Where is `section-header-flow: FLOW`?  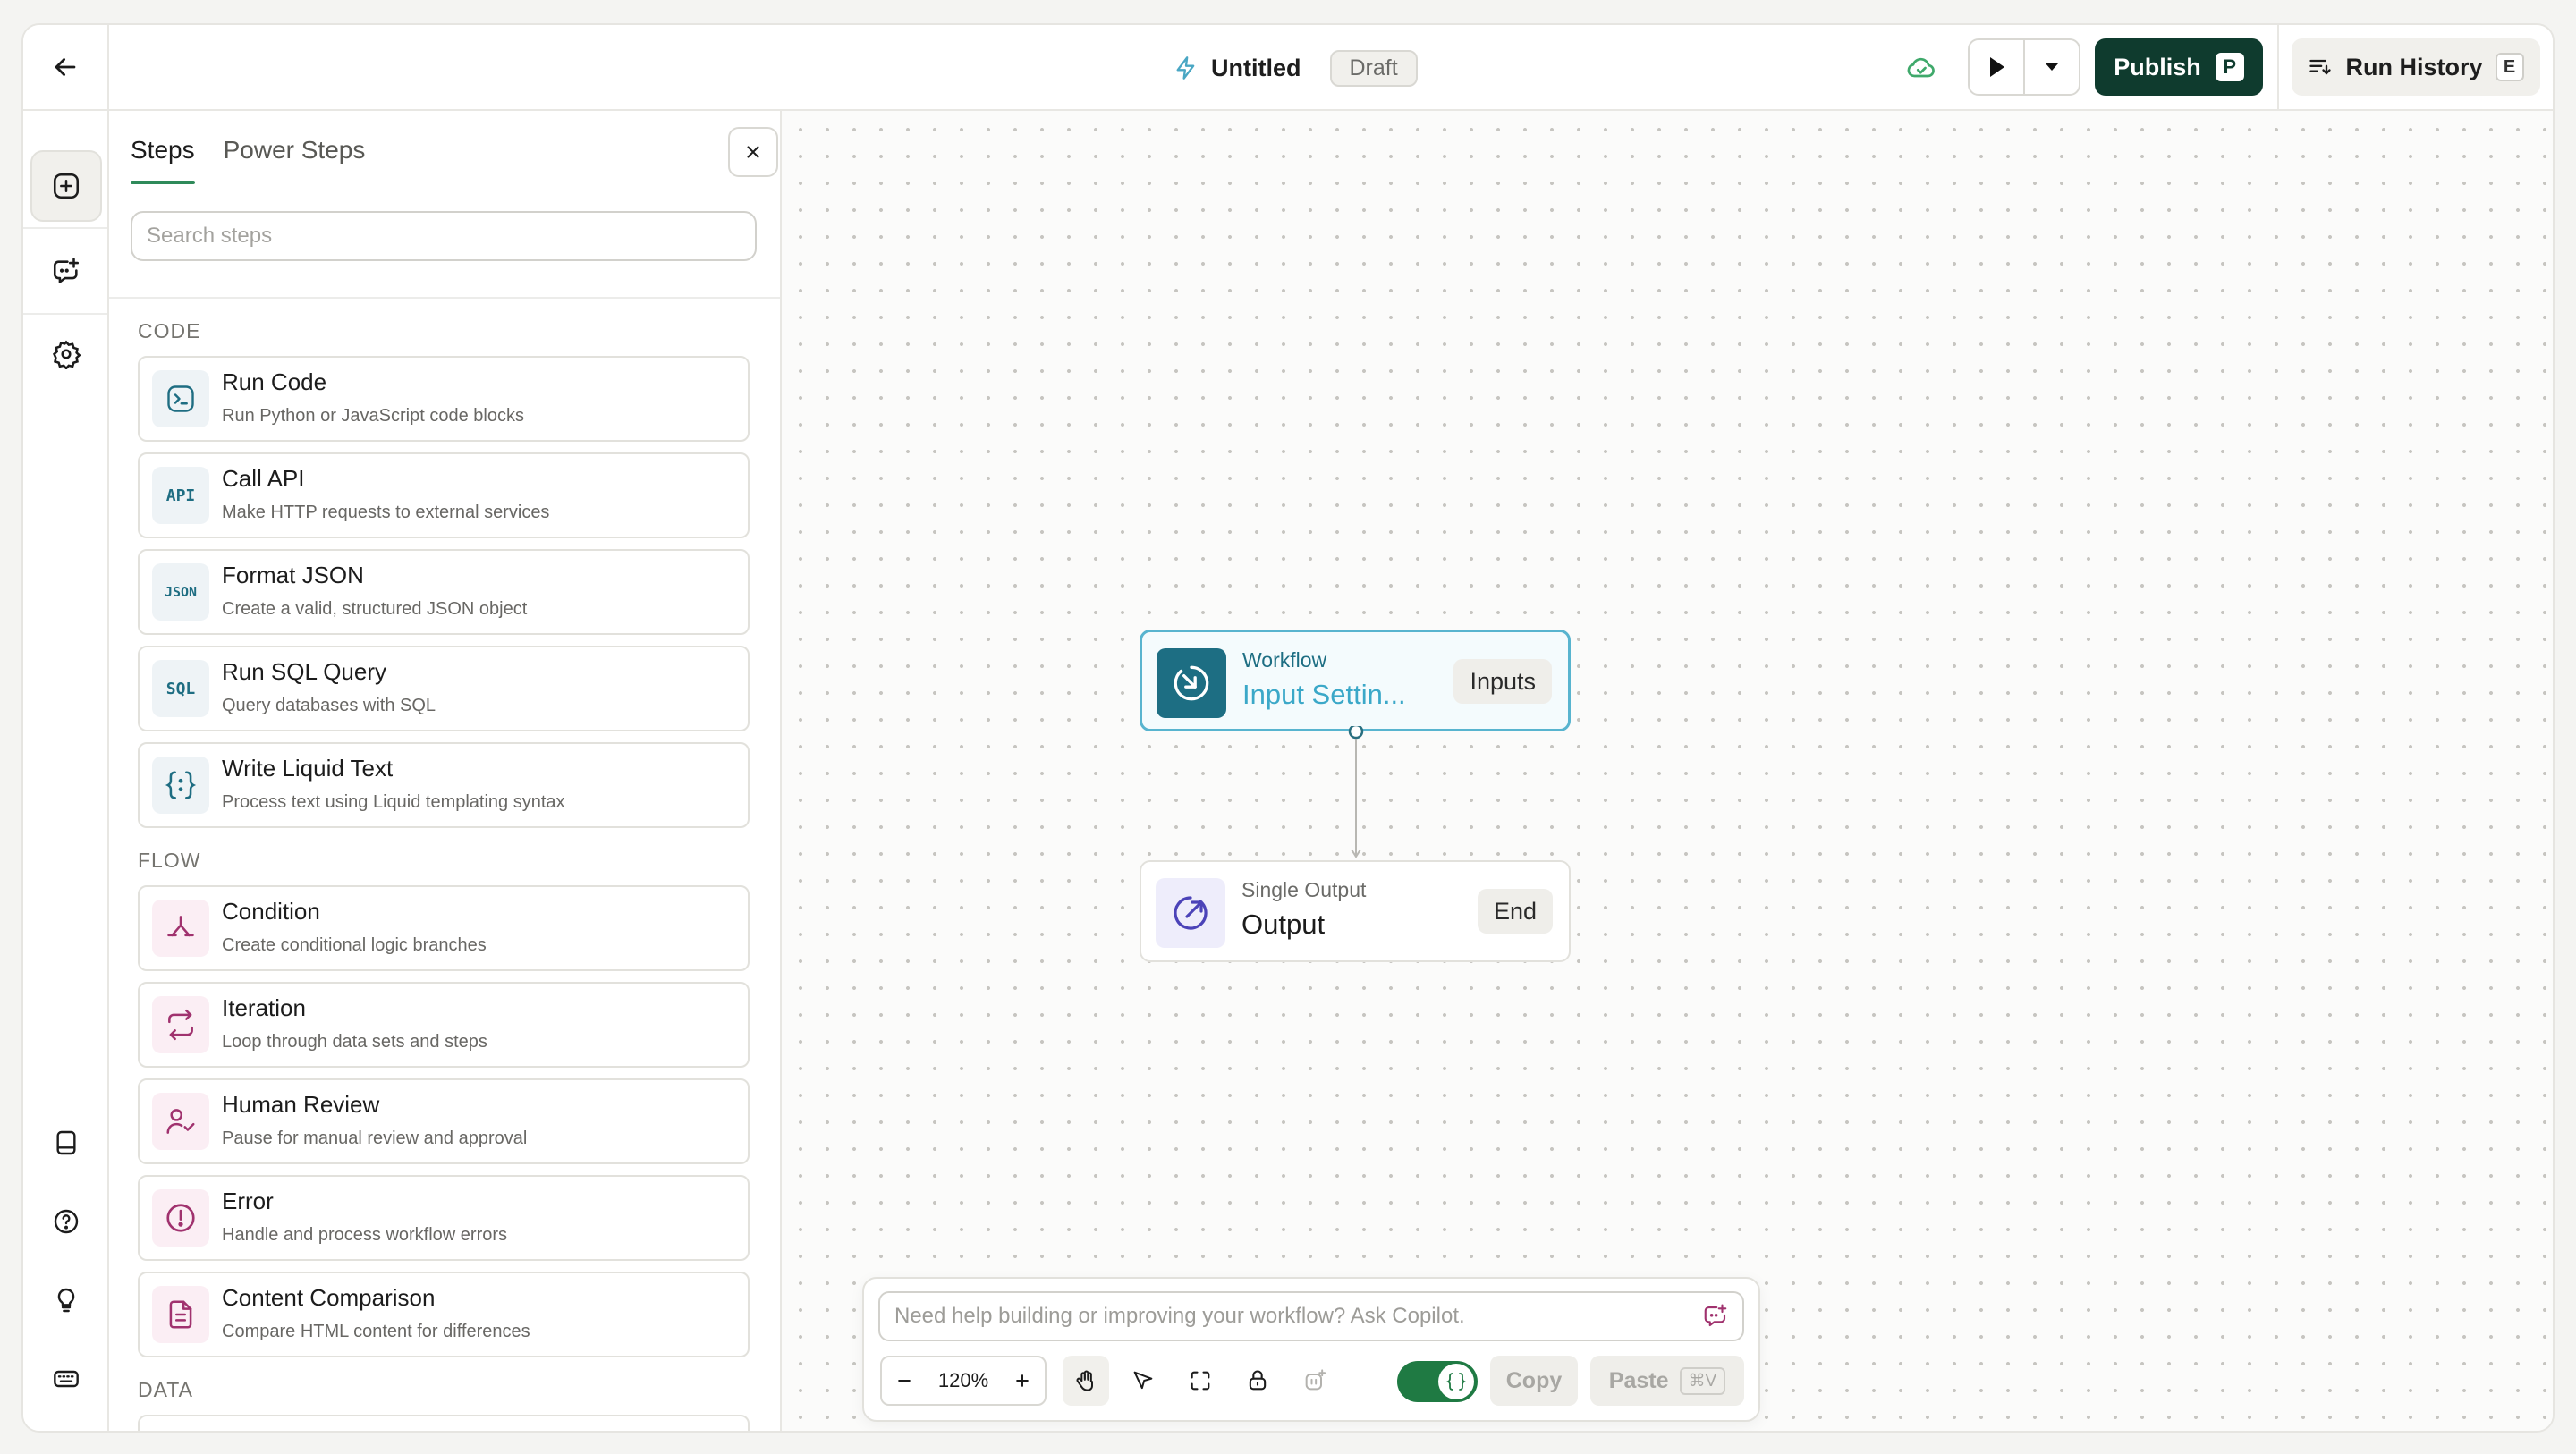 section-header-flow: FLOW is located at coordinates (169, 860).